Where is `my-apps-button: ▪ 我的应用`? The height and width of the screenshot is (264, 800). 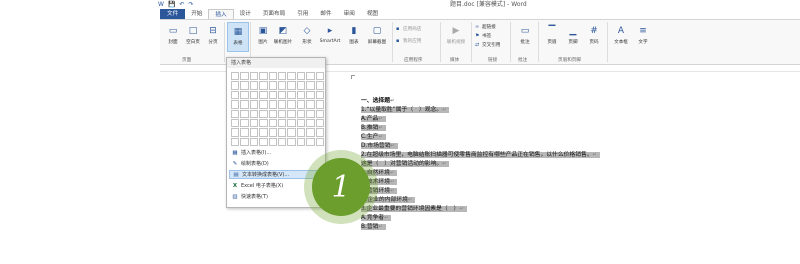 my-apps-button: ▪ 我的应用 is located at coordinates (408, 41).